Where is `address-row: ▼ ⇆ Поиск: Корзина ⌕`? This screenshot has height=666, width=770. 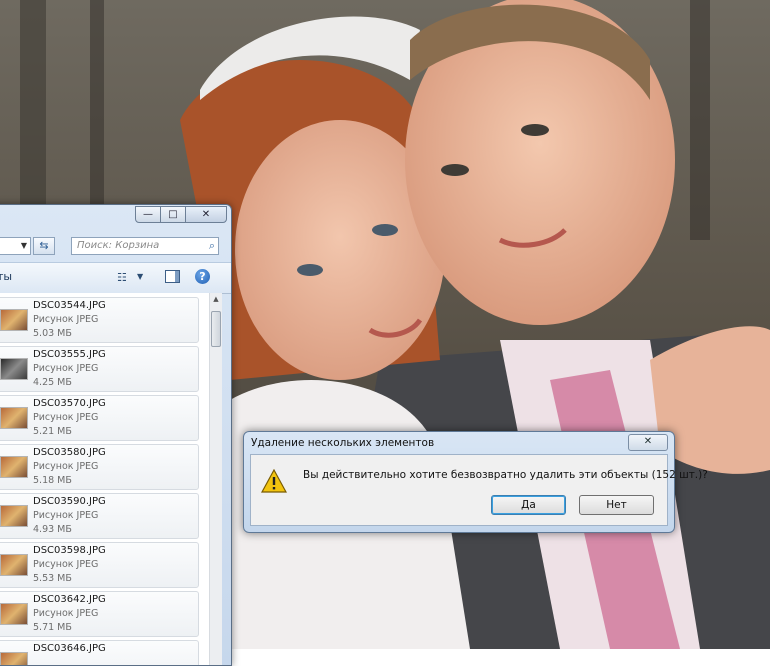
address-row: ▼ ⇆ Поиск: Корзина ⌕ is located at coordinates (112, 246).